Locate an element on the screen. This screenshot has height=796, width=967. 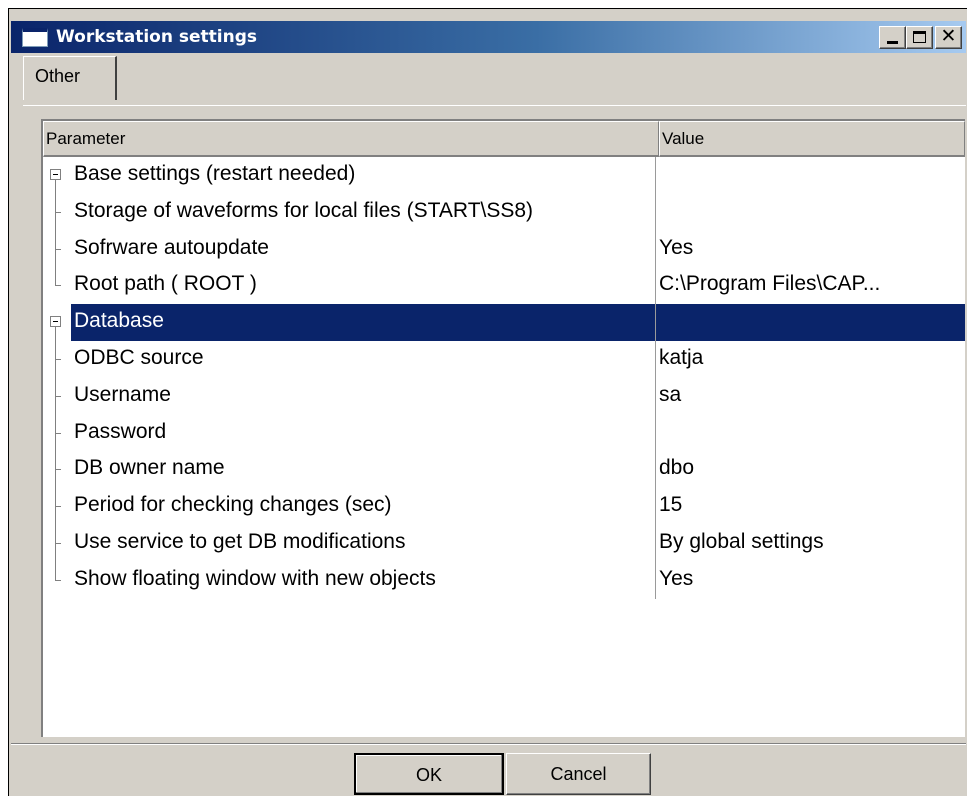
parameter-label: DB owner name is located at coordinates (149, 468).